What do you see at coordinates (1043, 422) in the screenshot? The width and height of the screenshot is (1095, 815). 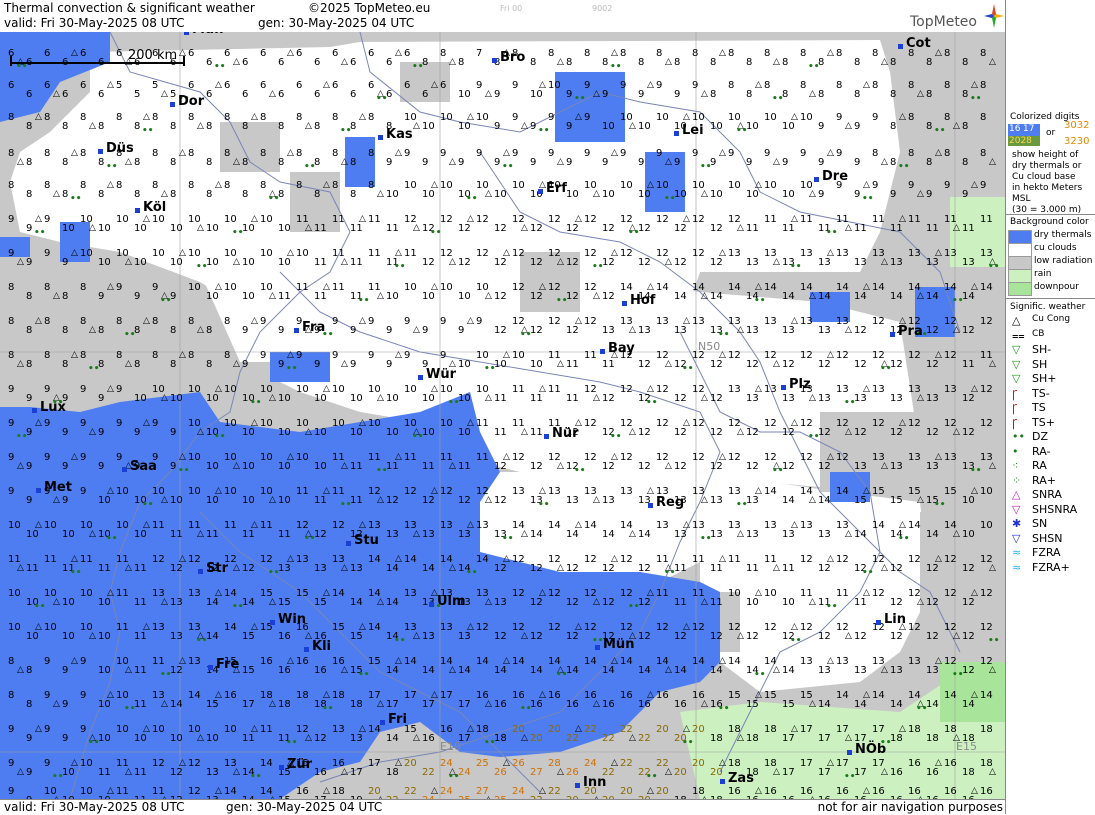 I see `weather-symbol-label: TS+` at bounding box center [1043, 422].